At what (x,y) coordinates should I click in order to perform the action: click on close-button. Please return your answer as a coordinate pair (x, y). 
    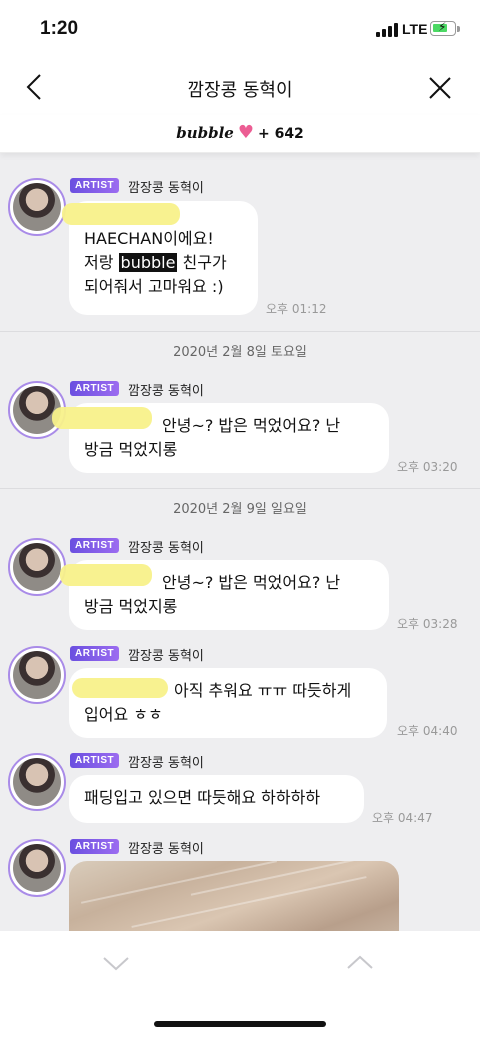
    Looking at the image, I should click on (440, 88).